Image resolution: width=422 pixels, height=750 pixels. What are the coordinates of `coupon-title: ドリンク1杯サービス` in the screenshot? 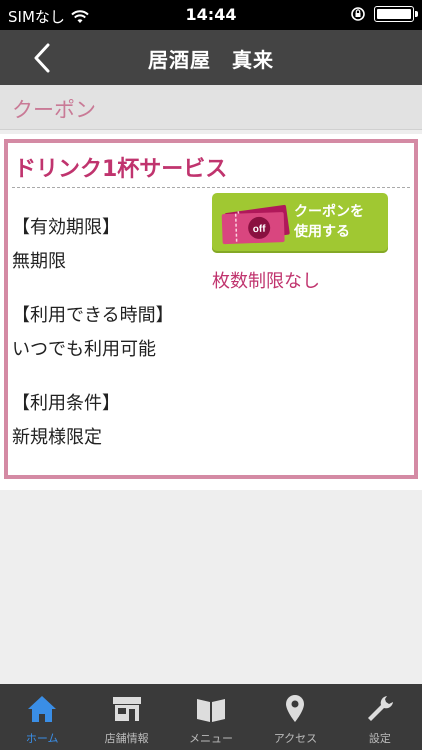 It's located at (121, 169).